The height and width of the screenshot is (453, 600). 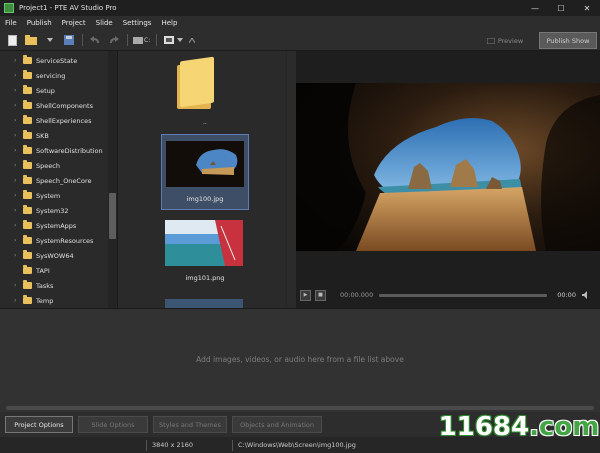 What do you see at coordinates (54, 195) in the screenshot?
I see `tree-item: › System` at bounding box center [54, 195].